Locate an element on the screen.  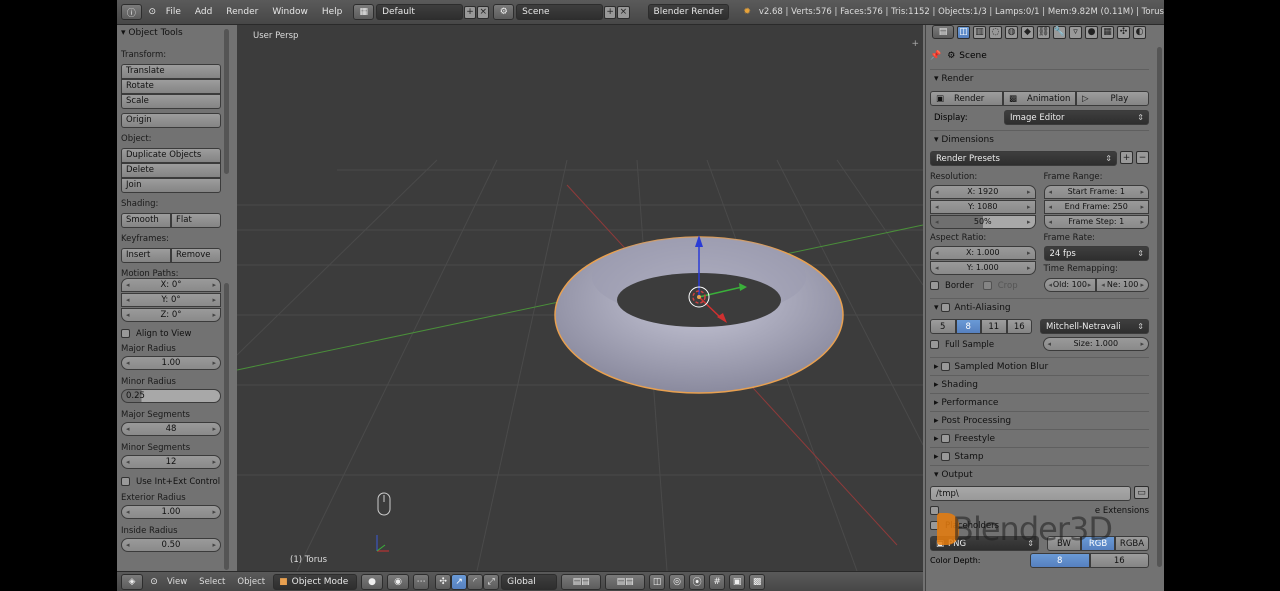
render-animation-icon: ▩ is located at coordinates (757, 581).